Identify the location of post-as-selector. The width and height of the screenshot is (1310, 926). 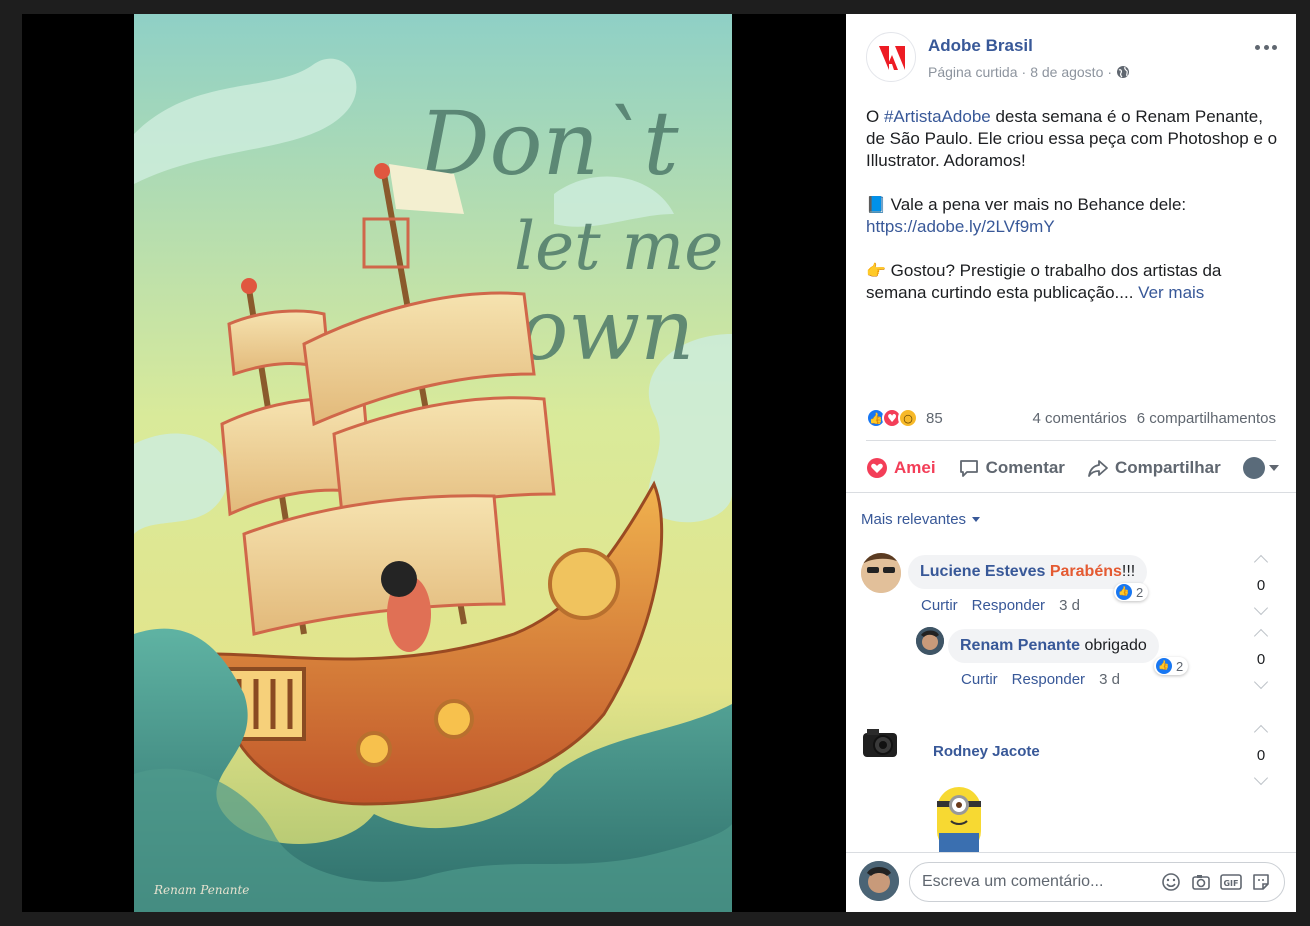
(1260, 468).